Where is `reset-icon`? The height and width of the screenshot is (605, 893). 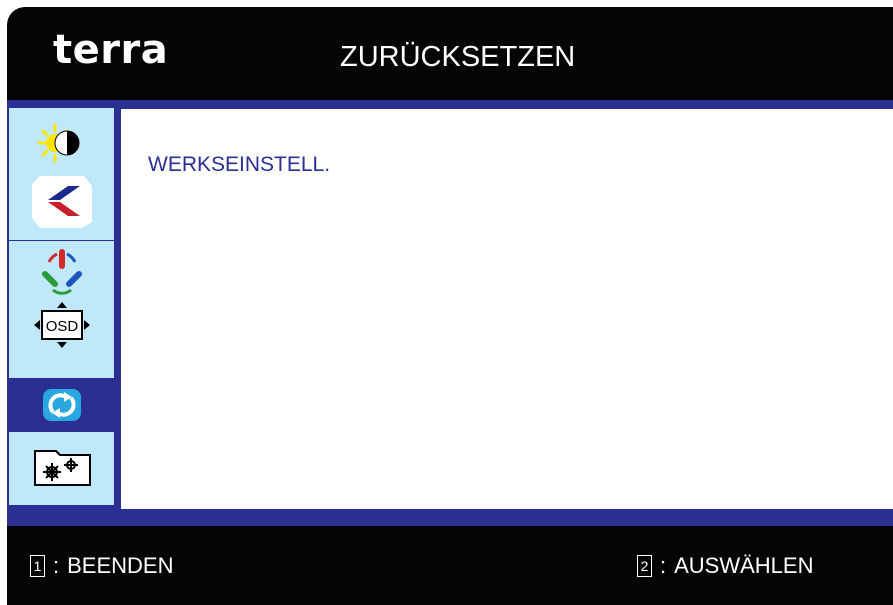
reset-icon is located at coordinates (62, 405).